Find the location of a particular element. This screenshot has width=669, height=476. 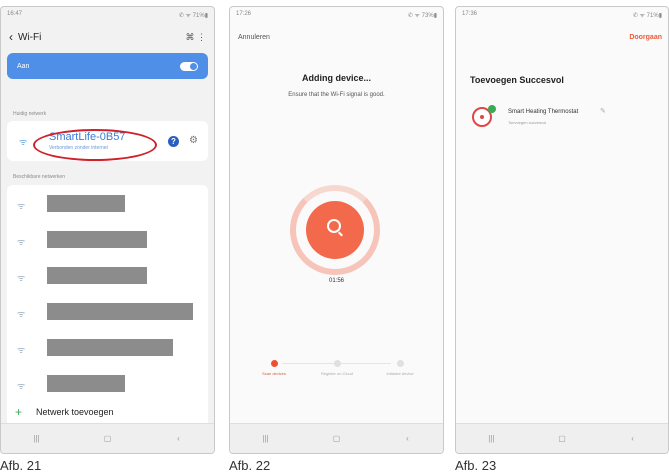

countdown-timer: 01:56 is located at coordinates (336, 281).